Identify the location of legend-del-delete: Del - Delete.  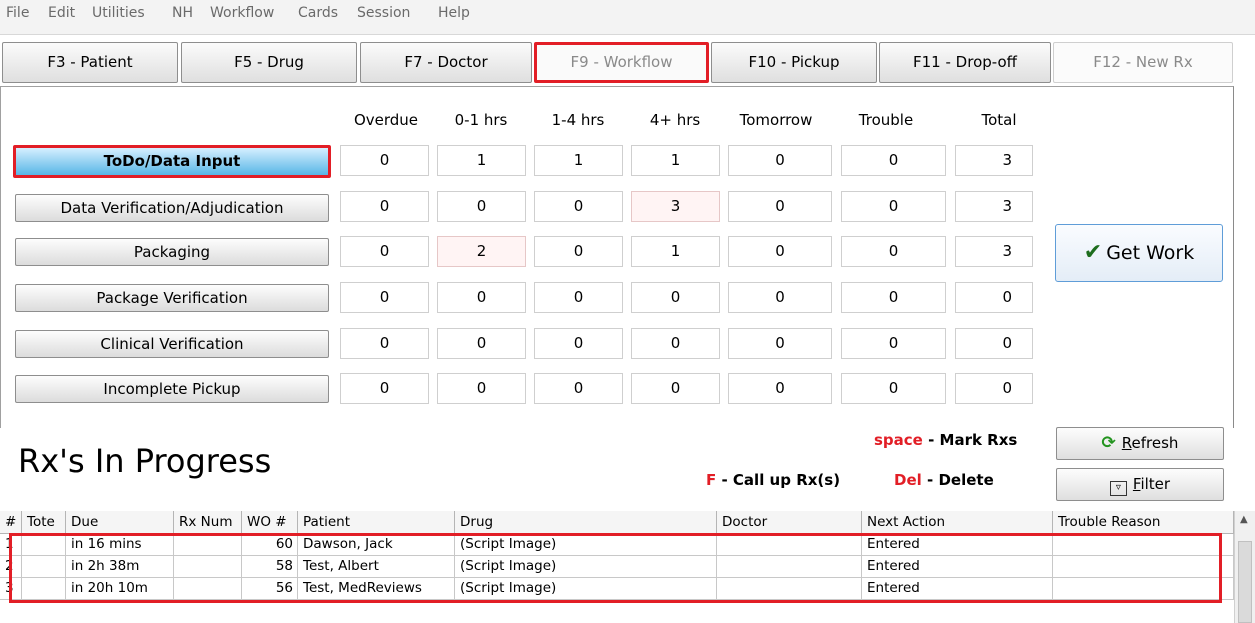
(944, 480).